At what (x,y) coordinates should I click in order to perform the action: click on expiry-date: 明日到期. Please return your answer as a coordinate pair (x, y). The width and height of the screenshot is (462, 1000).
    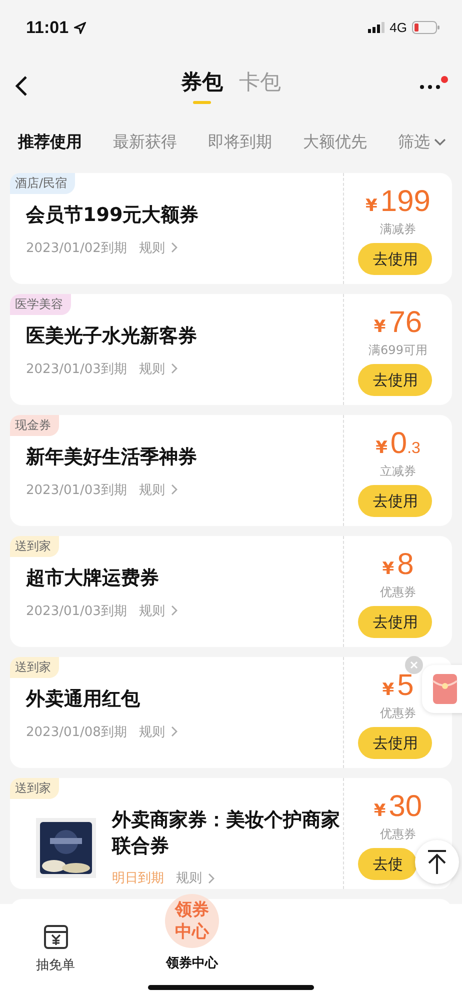
    Looking at the image, I should click on (138, 879).